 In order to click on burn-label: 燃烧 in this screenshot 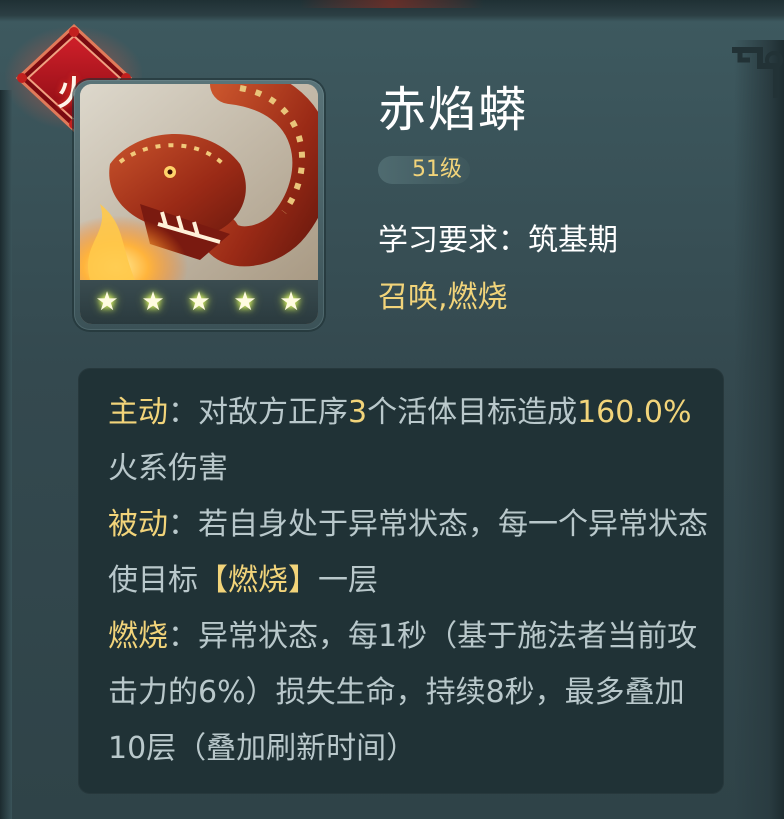, I will do `click(138, 636)`.